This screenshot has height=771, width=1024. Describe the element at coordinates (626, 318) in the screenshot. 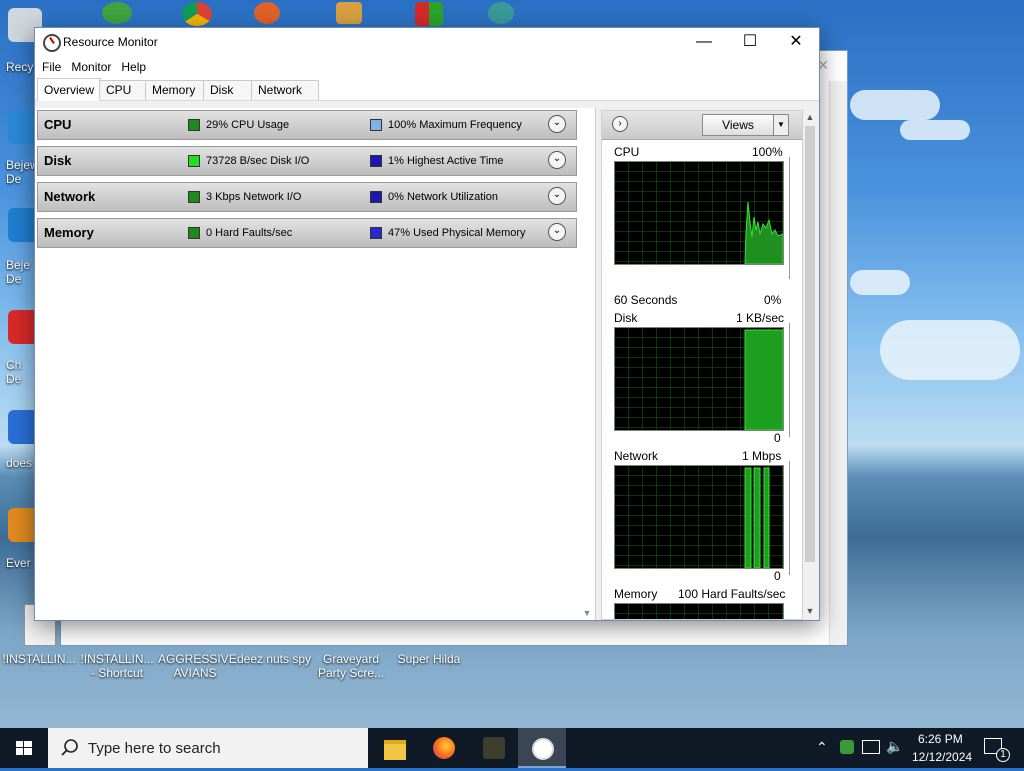

I see `graph-label-disk: Disk` at that location.